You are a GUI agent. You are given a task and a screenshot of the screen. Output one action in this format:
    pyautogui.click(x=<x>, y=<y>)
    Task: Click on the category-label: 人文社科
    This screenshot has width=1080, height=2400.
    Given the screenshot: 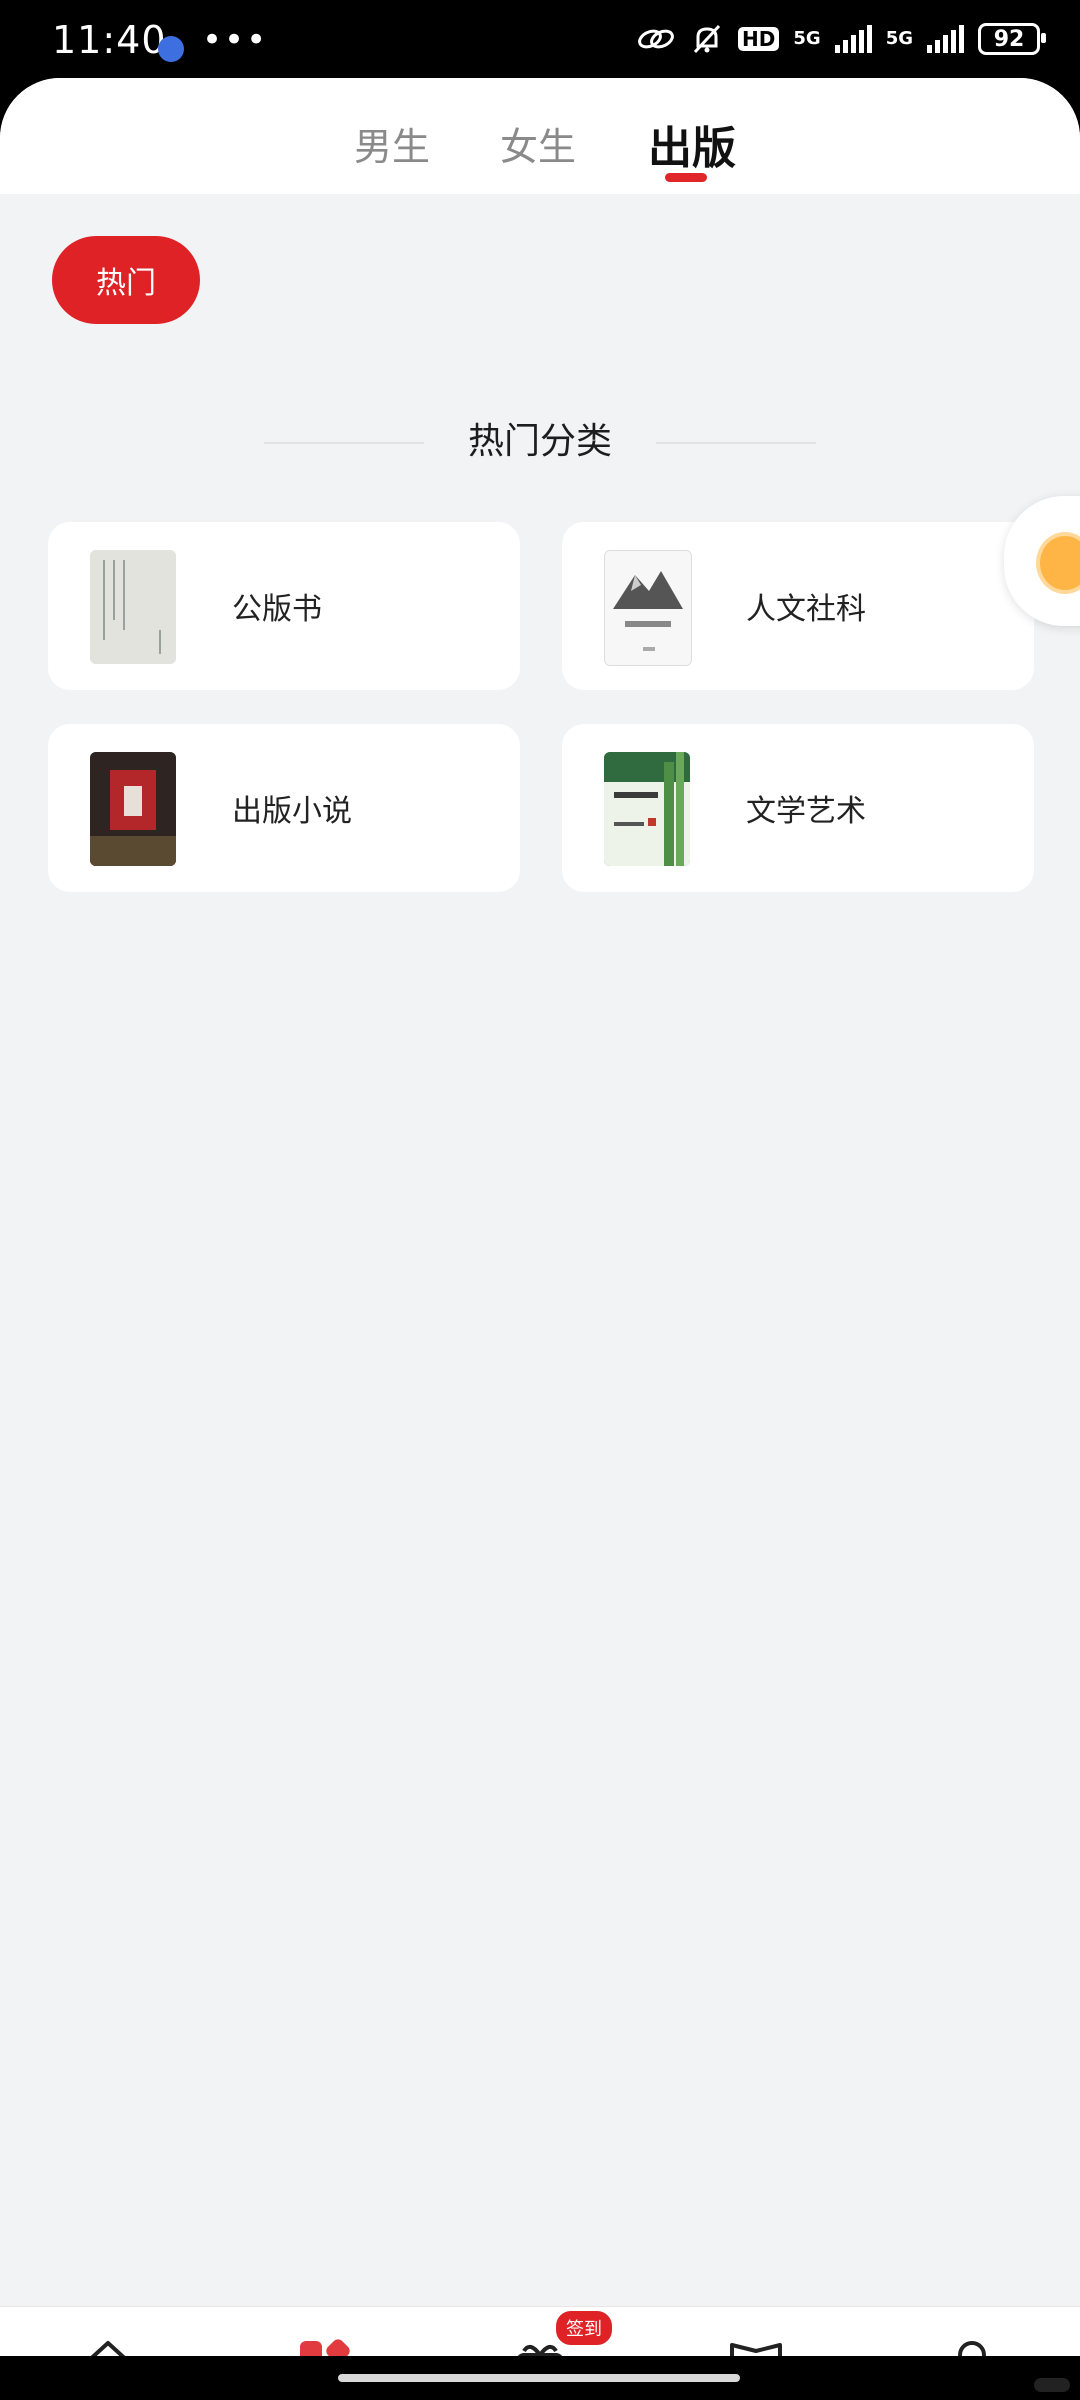 What is the action you would take?
    pyautogui.click(x=806, y=609)
    